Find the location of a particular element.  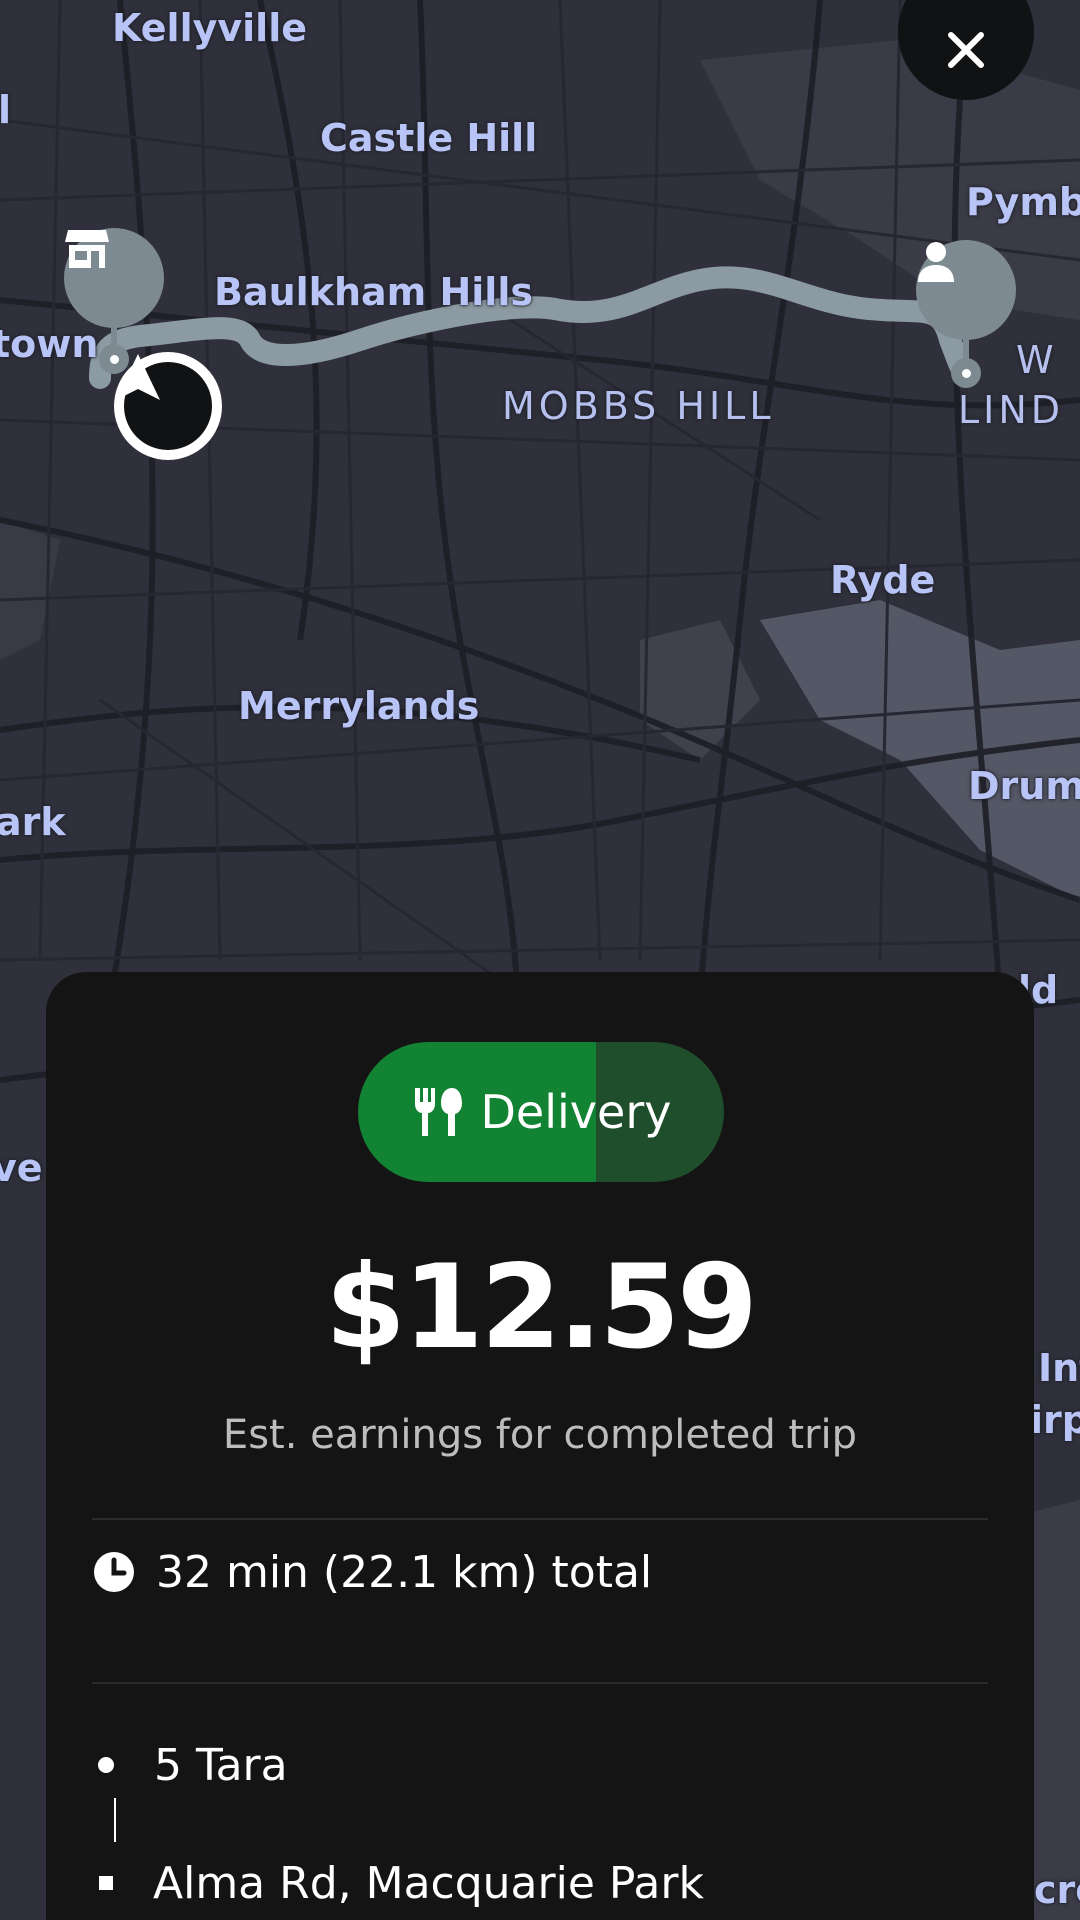

person-icon is located at coordinates (936, 262).